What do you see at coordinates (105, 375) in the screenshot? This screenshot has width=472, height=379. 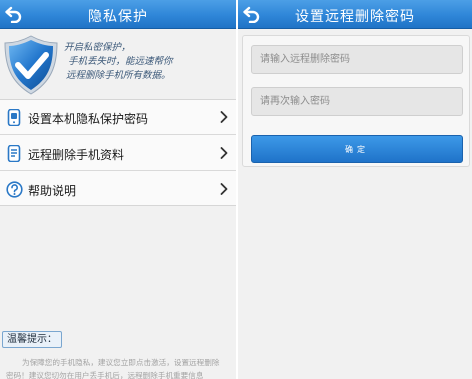 I see `tip-line: 密码！建议您切勿在用户丢手机后，远程删除手机重要信息` at bounding box center [105, 375].